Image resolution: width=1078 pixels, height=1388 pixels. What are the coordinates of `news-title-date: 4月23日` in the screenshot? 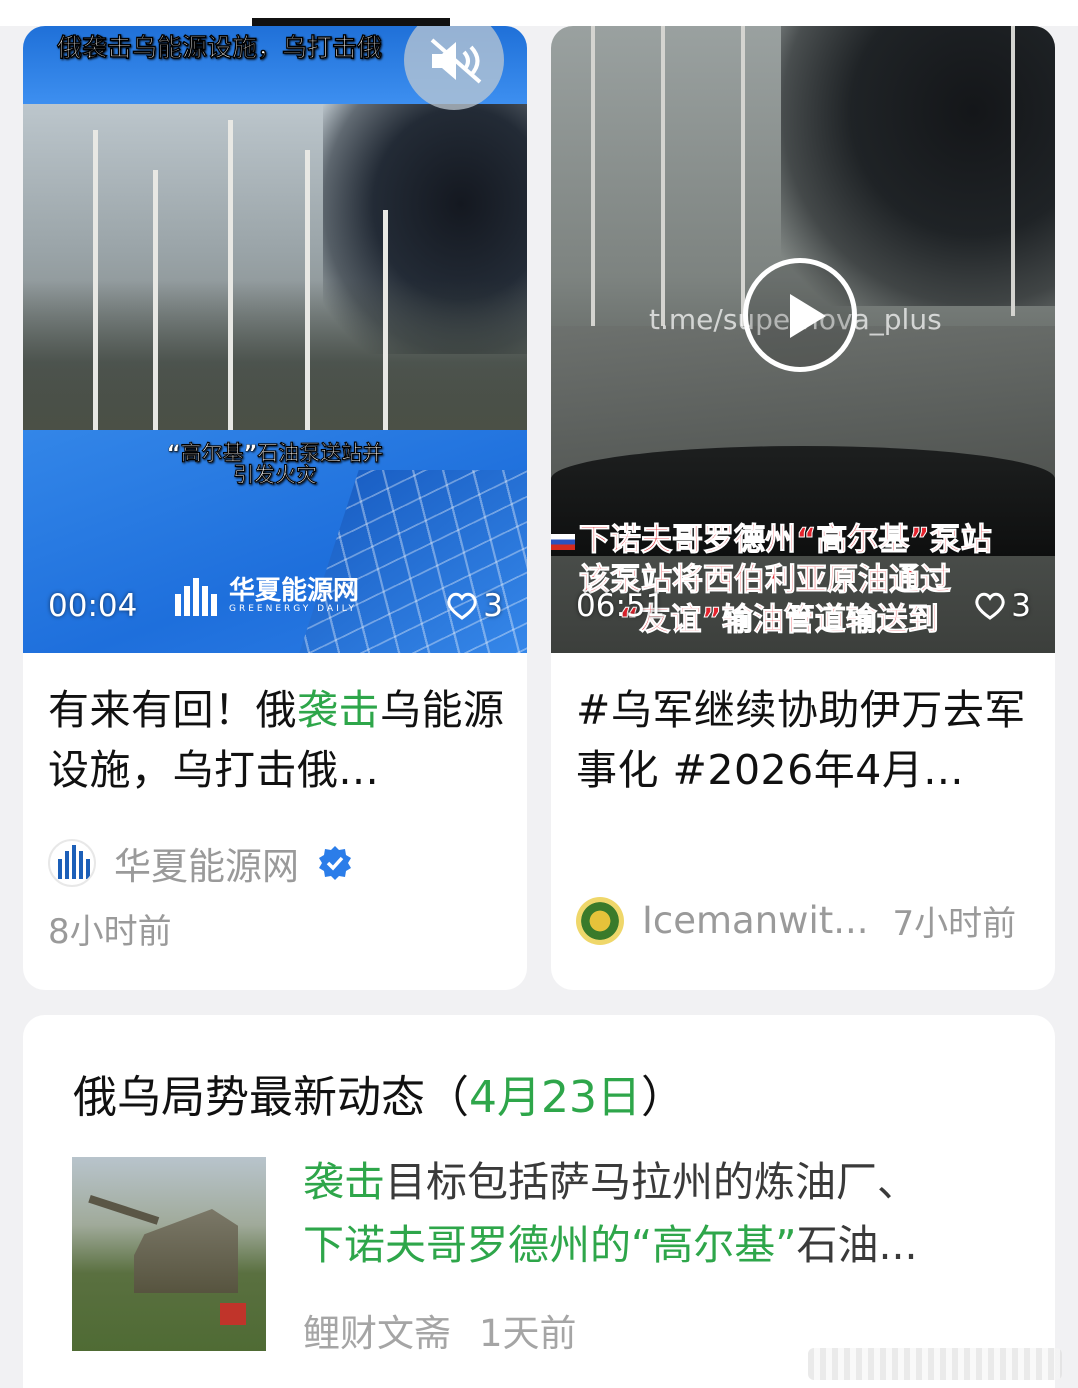 It's located at (555, 1097).